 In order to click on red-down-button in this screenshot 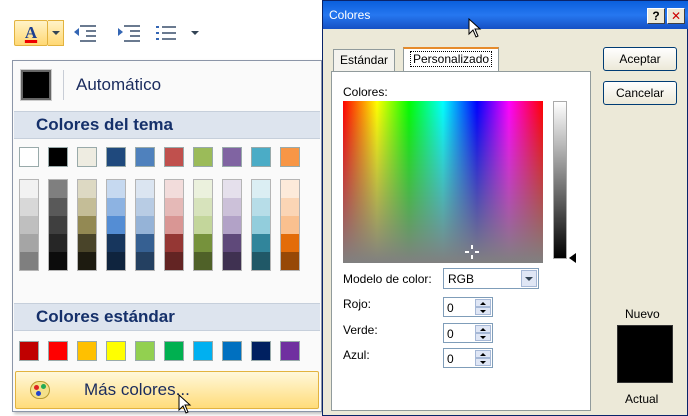, I will do `click(483, 311)`.